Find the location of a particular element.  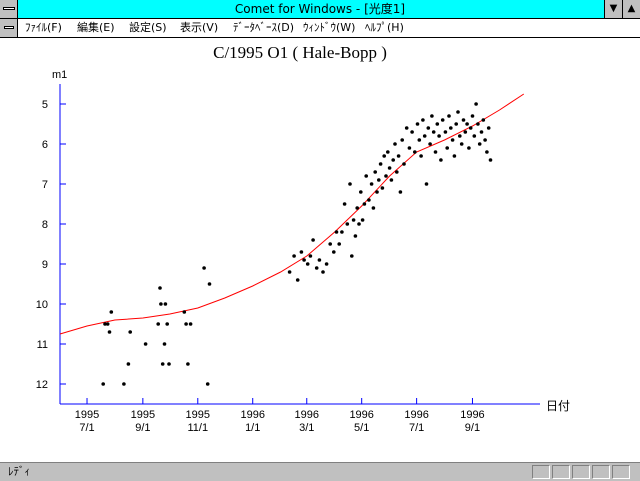

y-tick-label: 10 is located at coordinates (42, 305).